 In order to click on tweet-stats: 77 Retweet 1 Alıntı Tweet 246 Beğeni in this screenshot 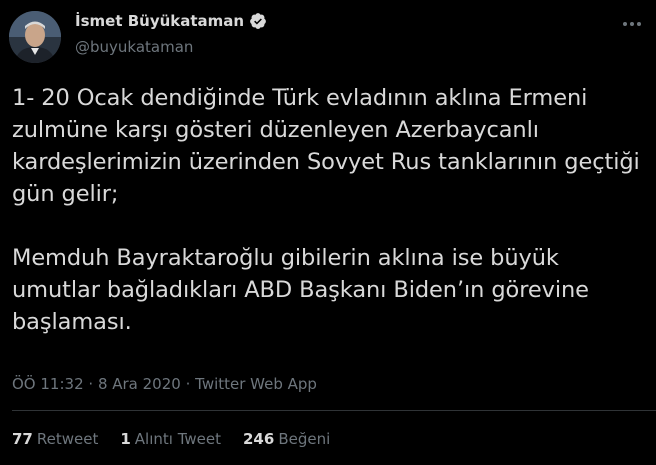, I will do `click(171, 439)`.